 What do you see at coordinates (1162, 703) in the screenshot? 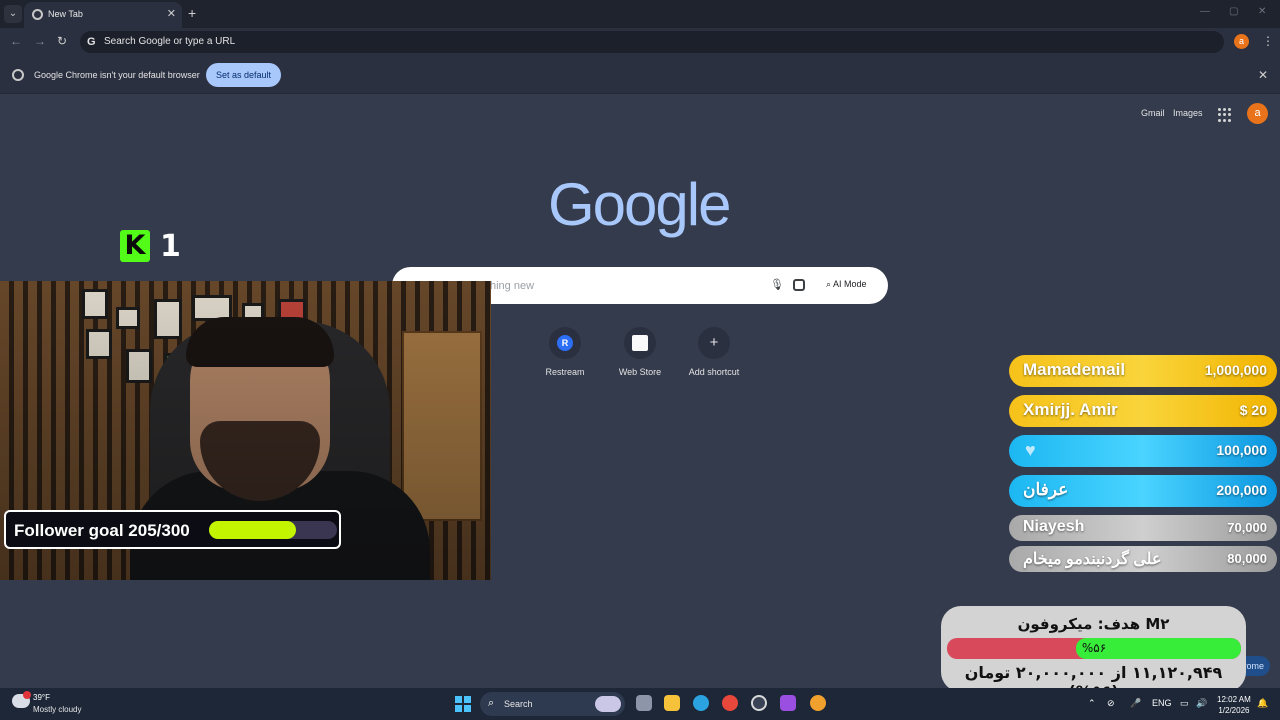
I see `language-indicator: ENG` at bounding box center [1162, 703].